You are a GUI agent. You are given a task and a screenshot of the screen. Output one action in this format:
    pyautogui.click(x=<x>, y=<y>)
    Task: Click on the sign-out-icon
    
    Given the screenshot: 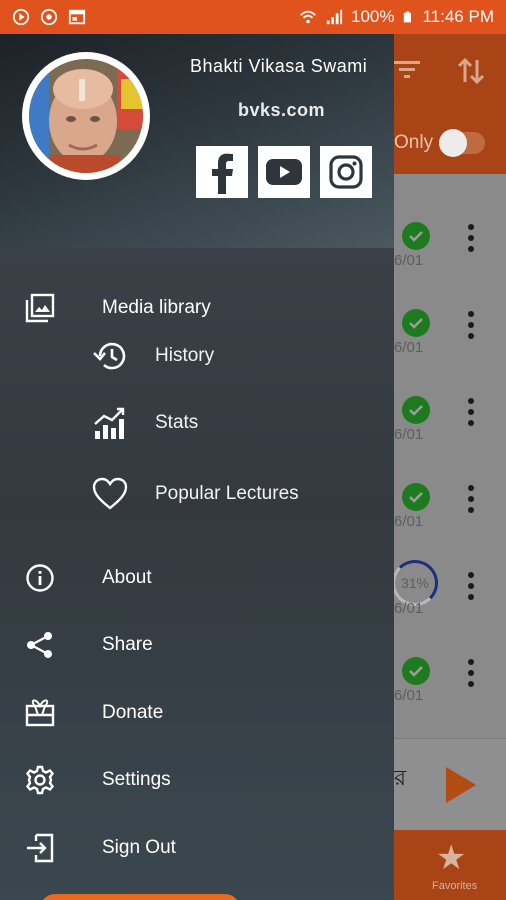 What is the action you would take?
    pyautogui.click(x=40, y=848)
    